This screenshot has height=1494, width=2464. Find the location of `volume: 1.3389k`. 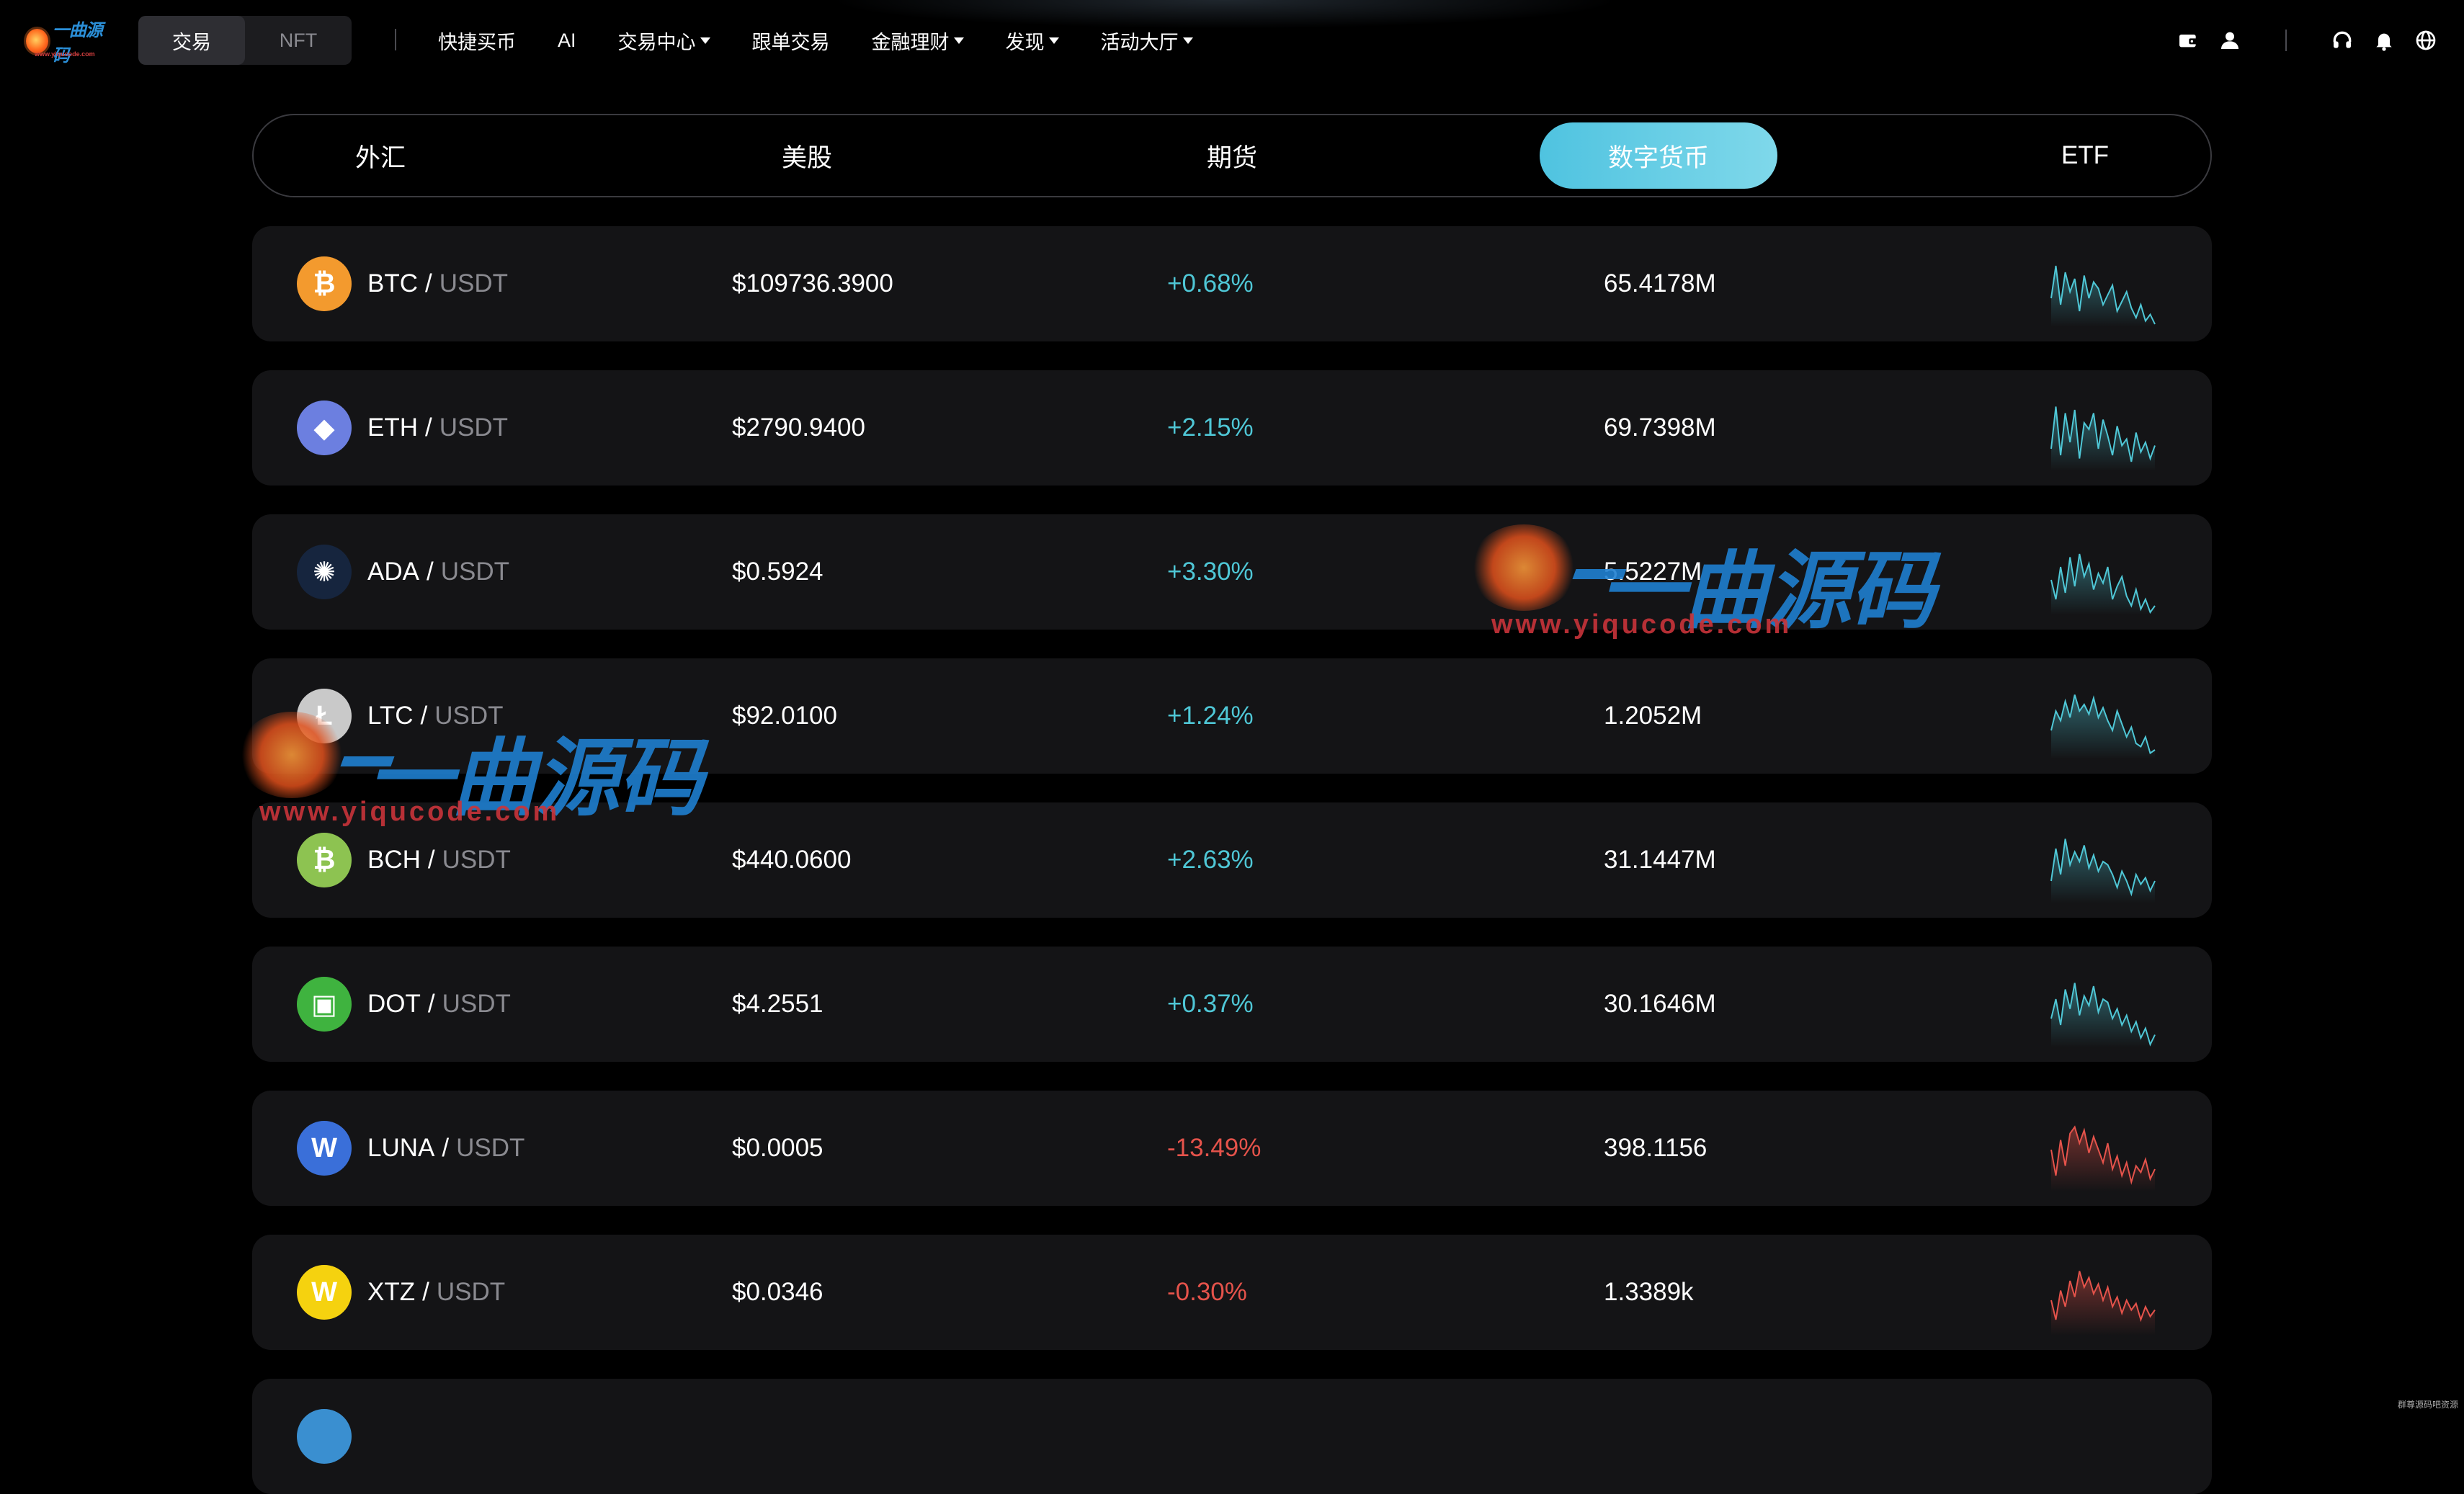

volume: 1.3389k is located at coordinates (1649, 1292).